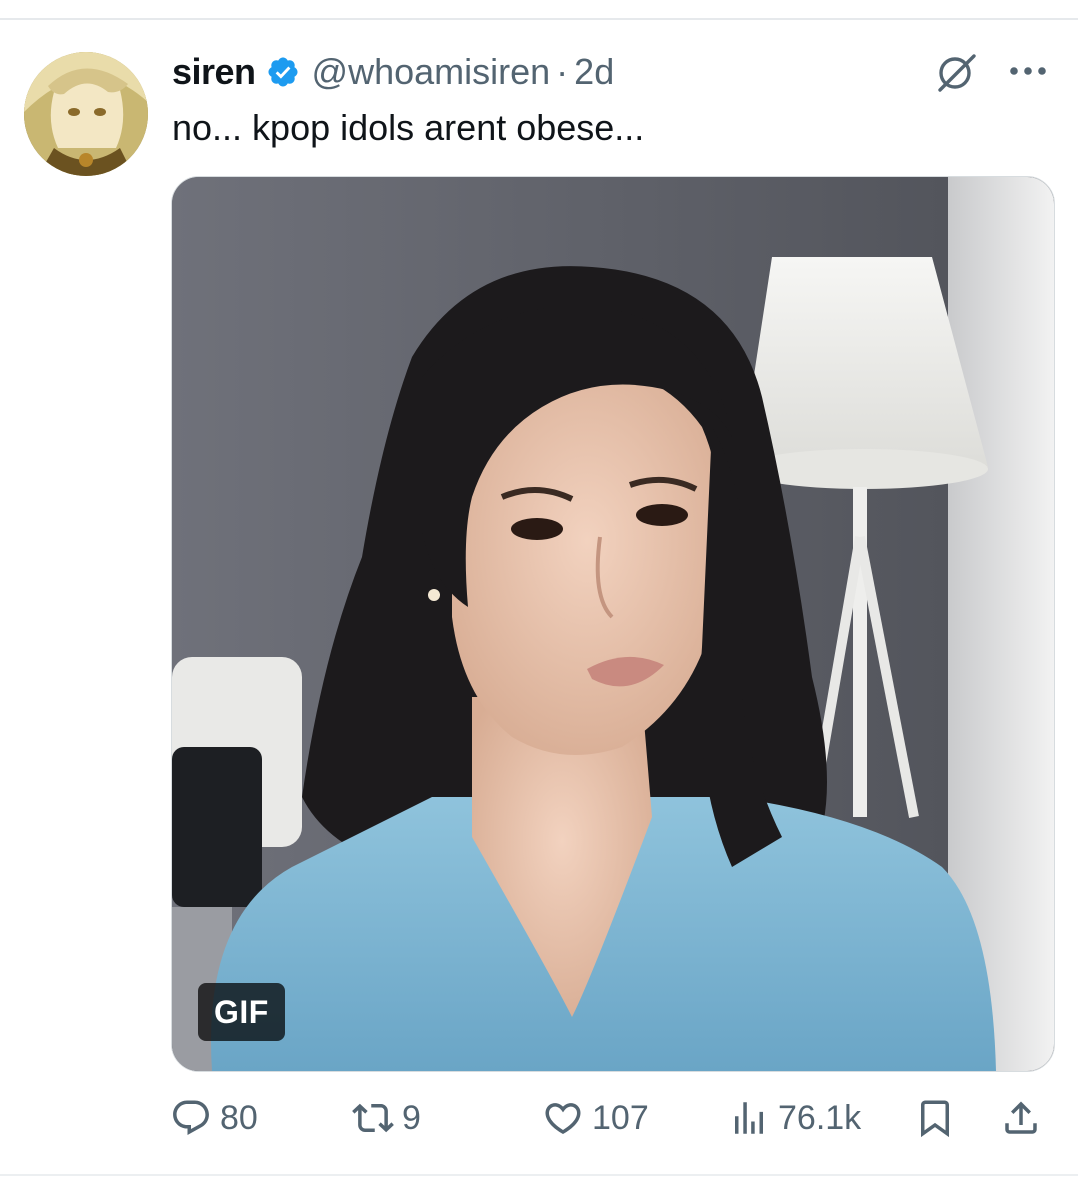 Image resolution: width=1078 pixels, height=1200 pixels. Describe the element at coordinates (594, 72) in the screenshot. I see `timestamp: 2d` at that location.